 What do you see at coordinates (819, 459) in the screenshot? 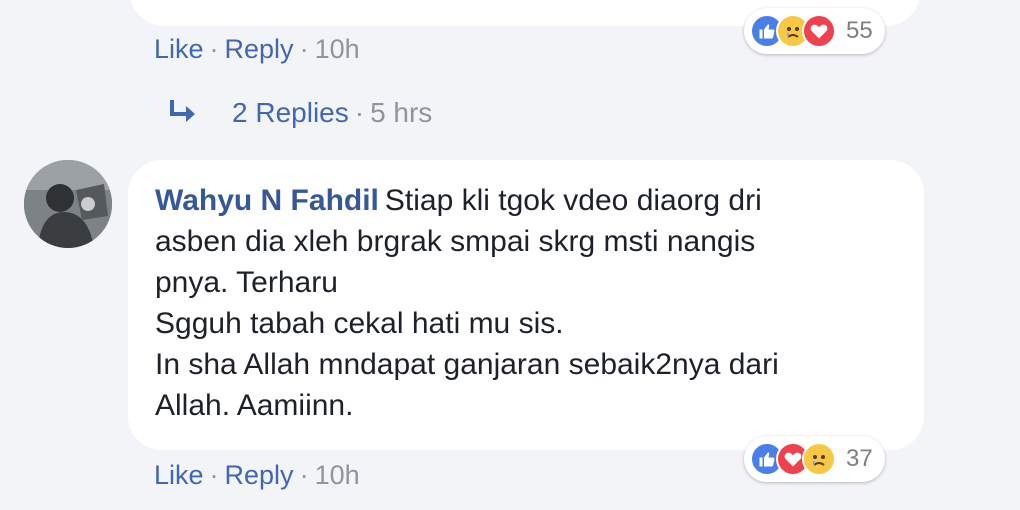
I see `sad-icon` at bounding box center [819, 459].